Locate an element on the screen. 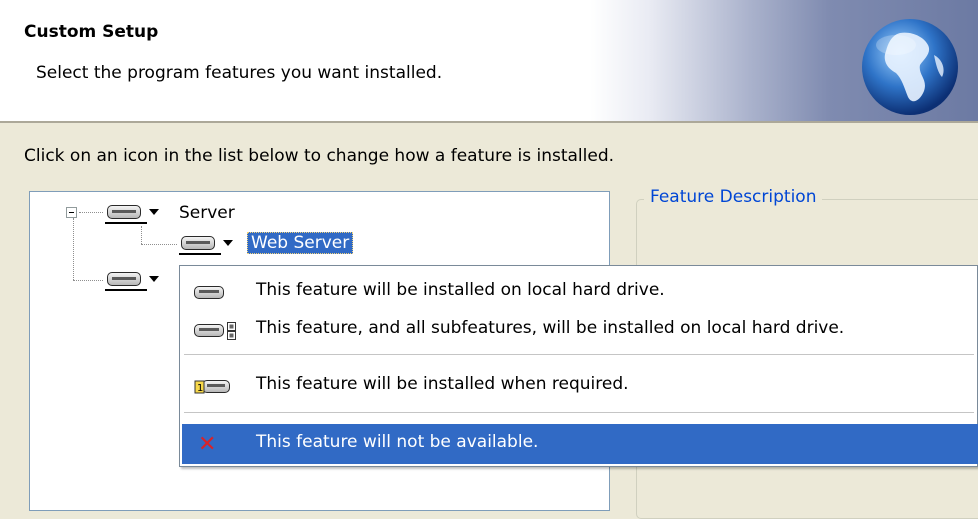 The image size is (978, 519). globe-icon is located at coordinates (910, 67).